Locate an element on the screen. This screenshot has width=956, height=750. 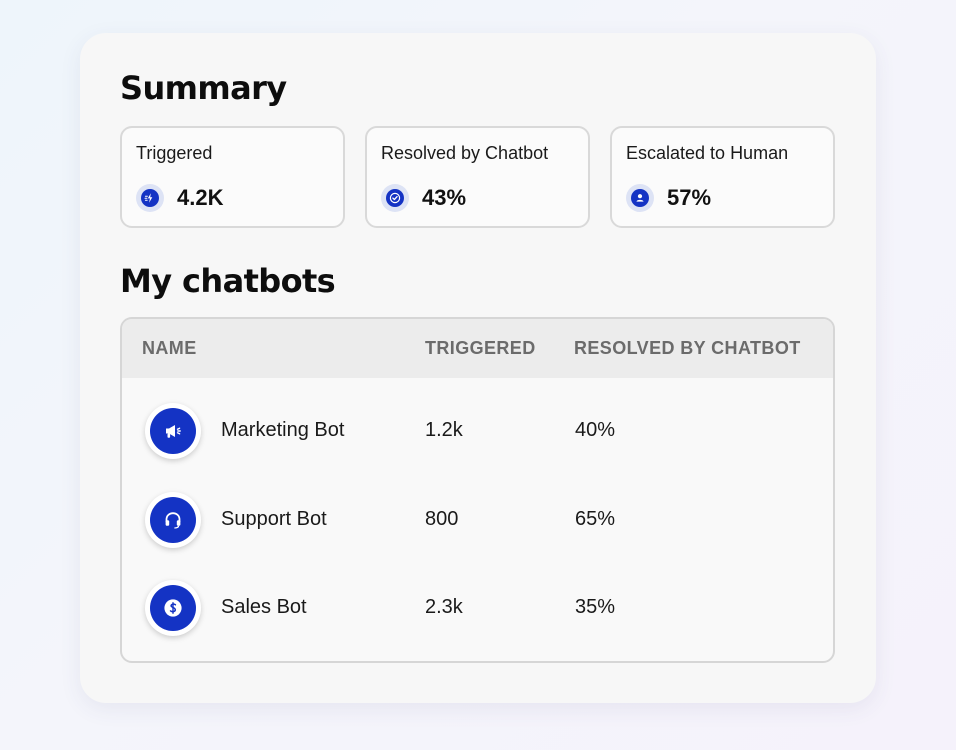
headset-icon is located at coordinates (173, 520).